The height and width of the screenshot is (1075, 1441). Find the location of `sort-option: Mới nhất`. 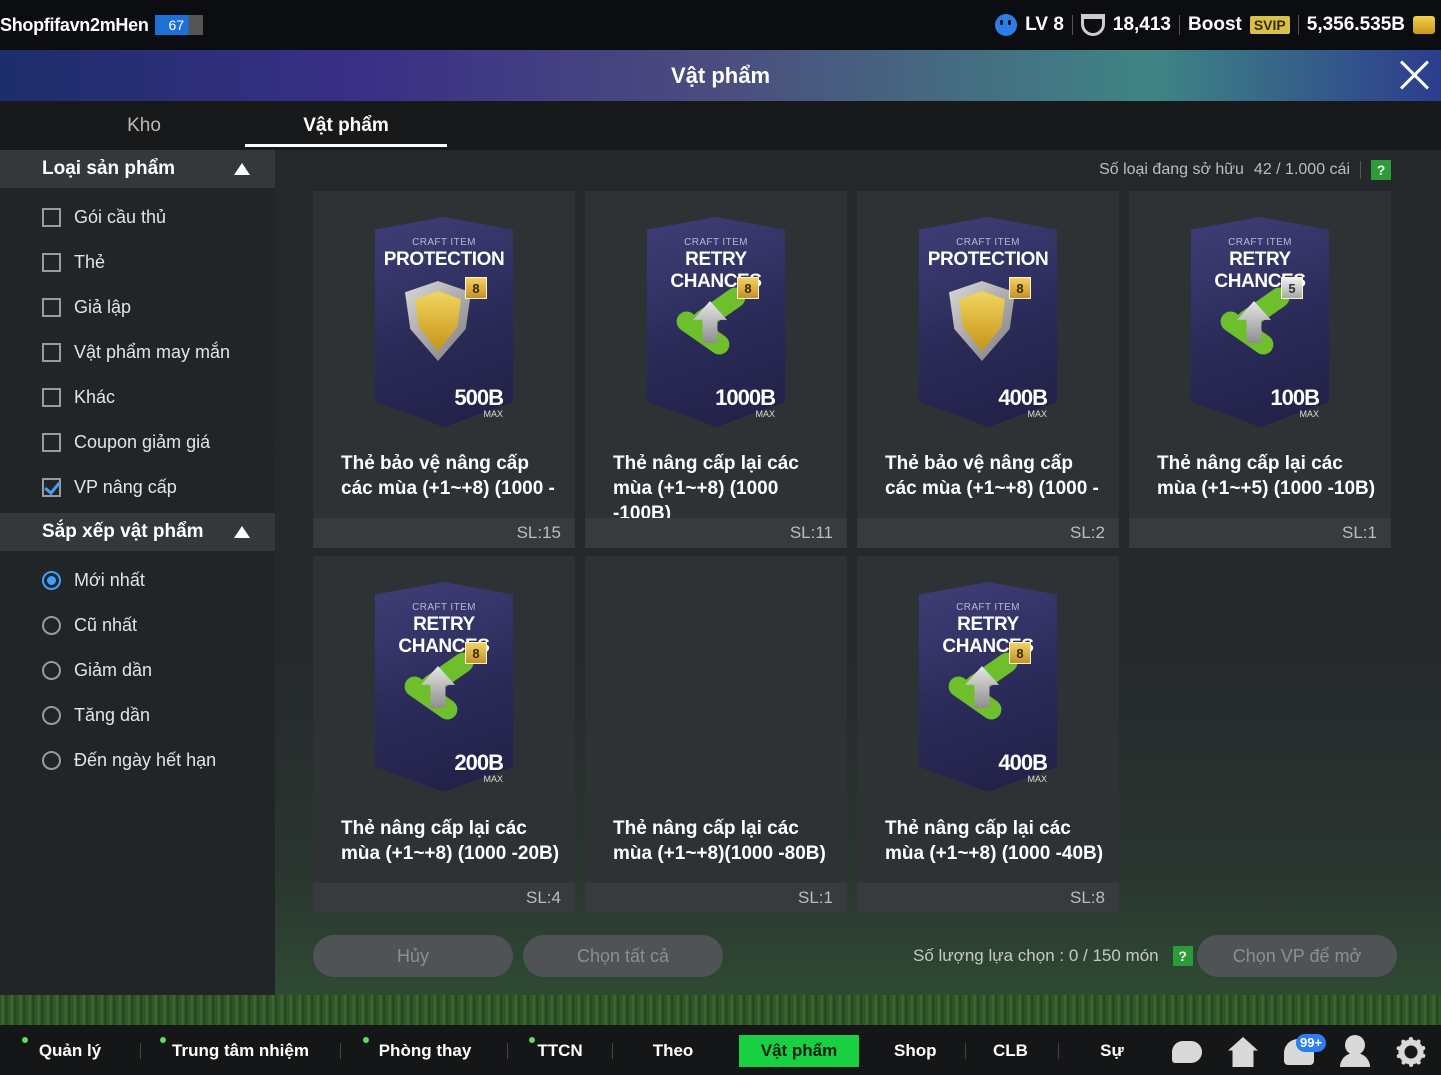

sort-option: Mới nhất is located at coordinates (93, 580).